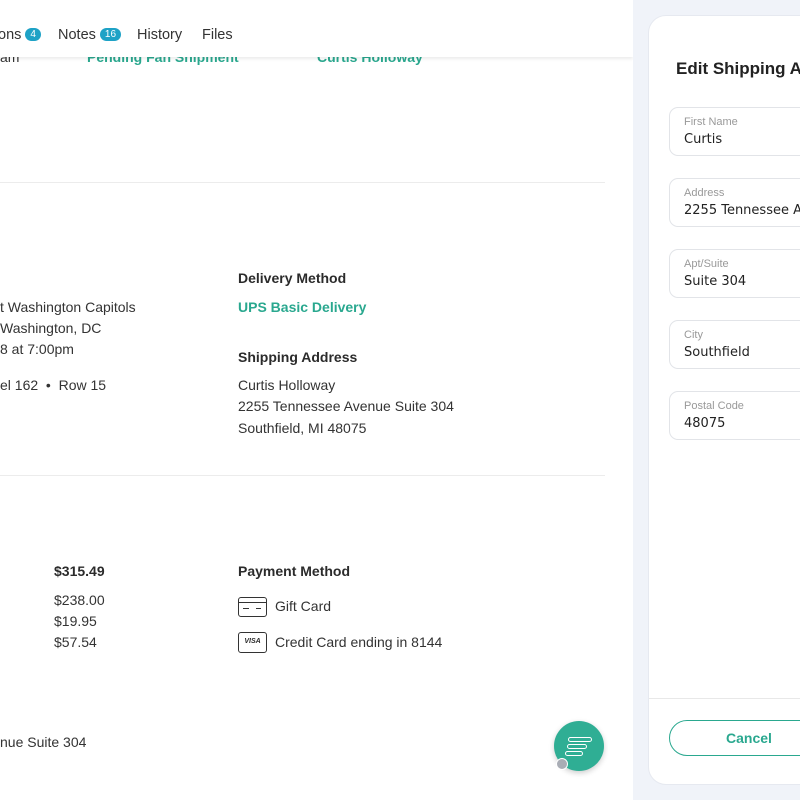 Image resolution: width=800 pixels, height=800 pixels. What do you see at coordinates (738, 68) in the screenshot?
I see `panel-title: Edit Shipping Address` at bounding box center [738, 68].